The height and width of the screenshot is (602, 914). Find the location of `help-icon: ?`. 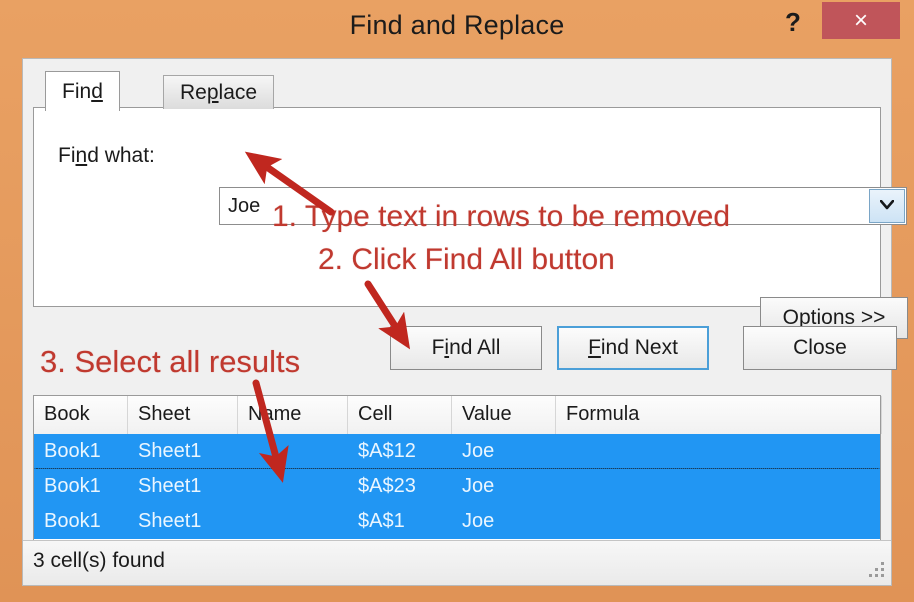

help-icon: ? is located at coordinates (793, 22).